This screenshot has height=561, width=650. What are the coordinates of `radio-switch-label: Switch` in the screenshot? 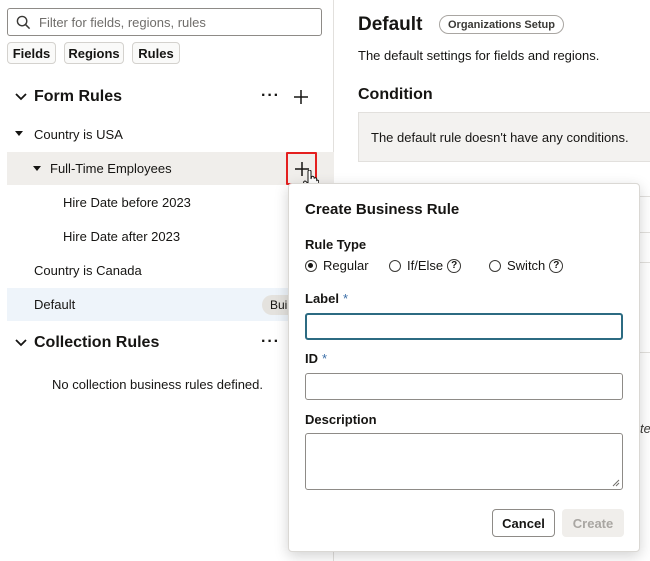 It's located at (526, 265).